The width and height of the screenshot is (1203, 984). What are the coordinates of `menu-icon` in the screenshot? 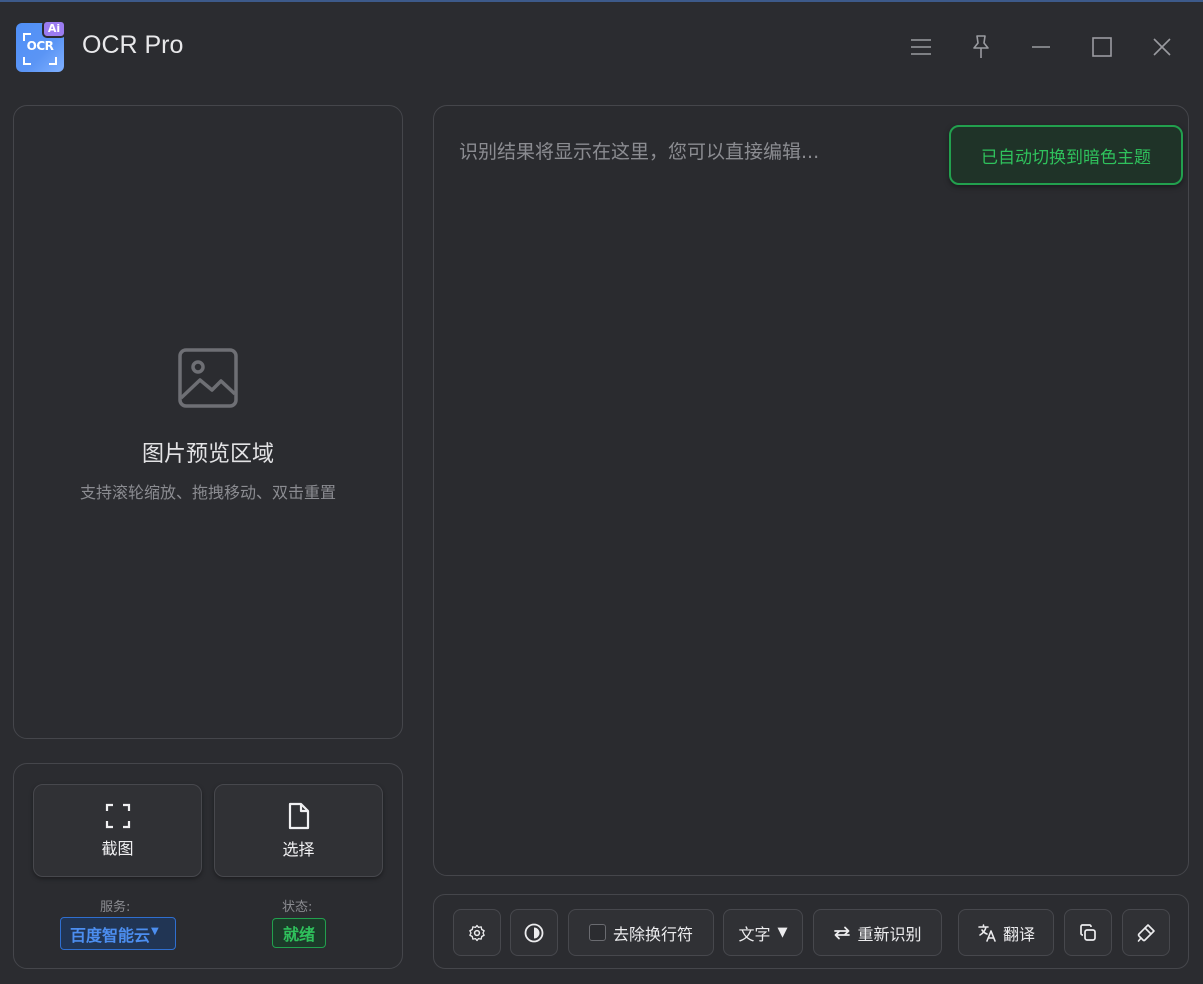 It's located at (921, 47).